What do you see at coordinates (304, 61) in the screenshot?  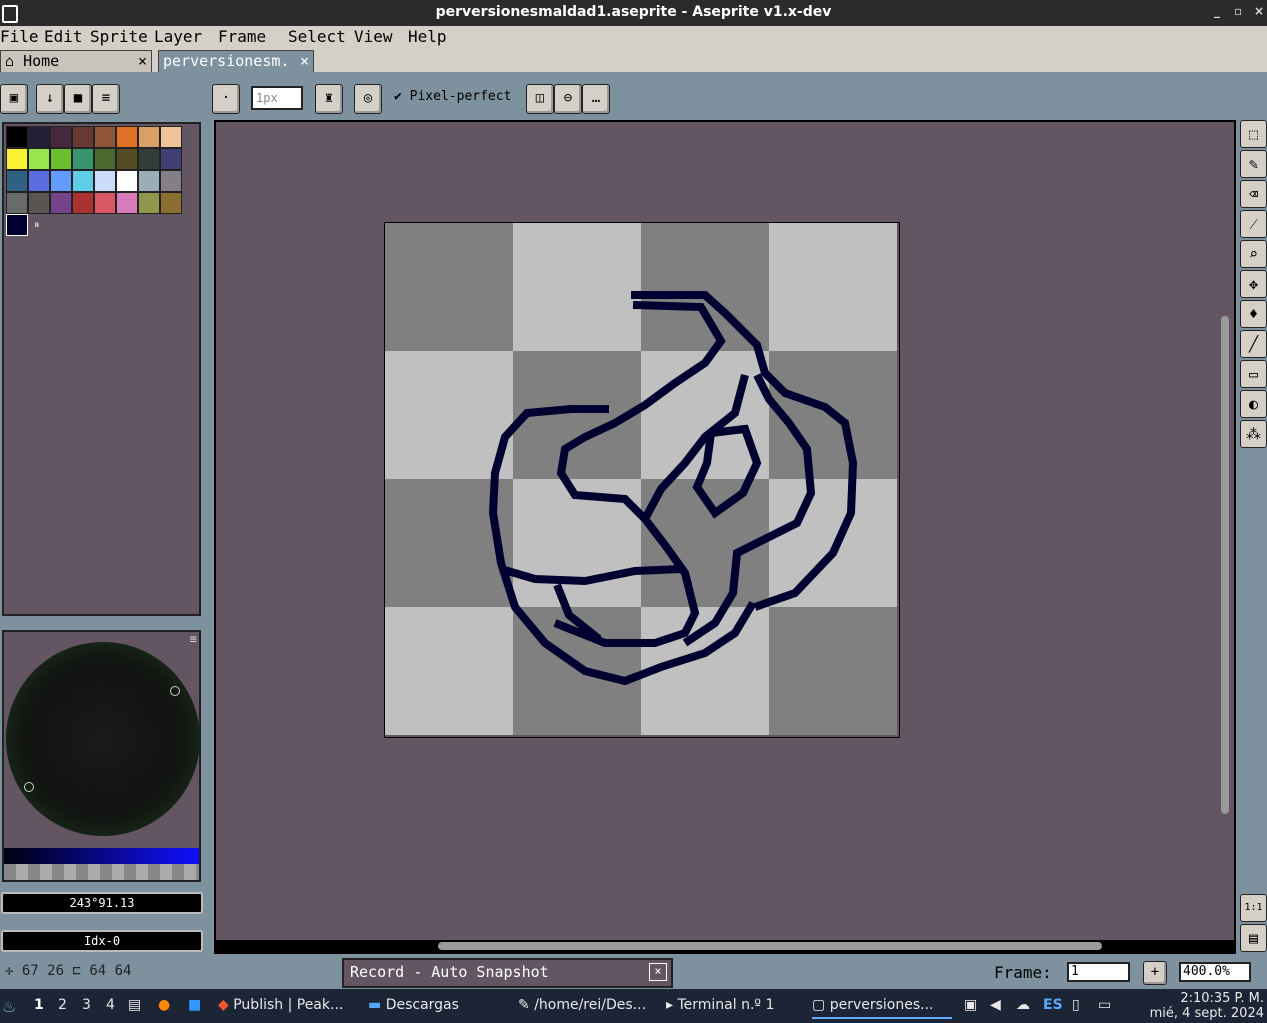 I see `close-tab-file-button: ×` at bounding box center [304, 61].